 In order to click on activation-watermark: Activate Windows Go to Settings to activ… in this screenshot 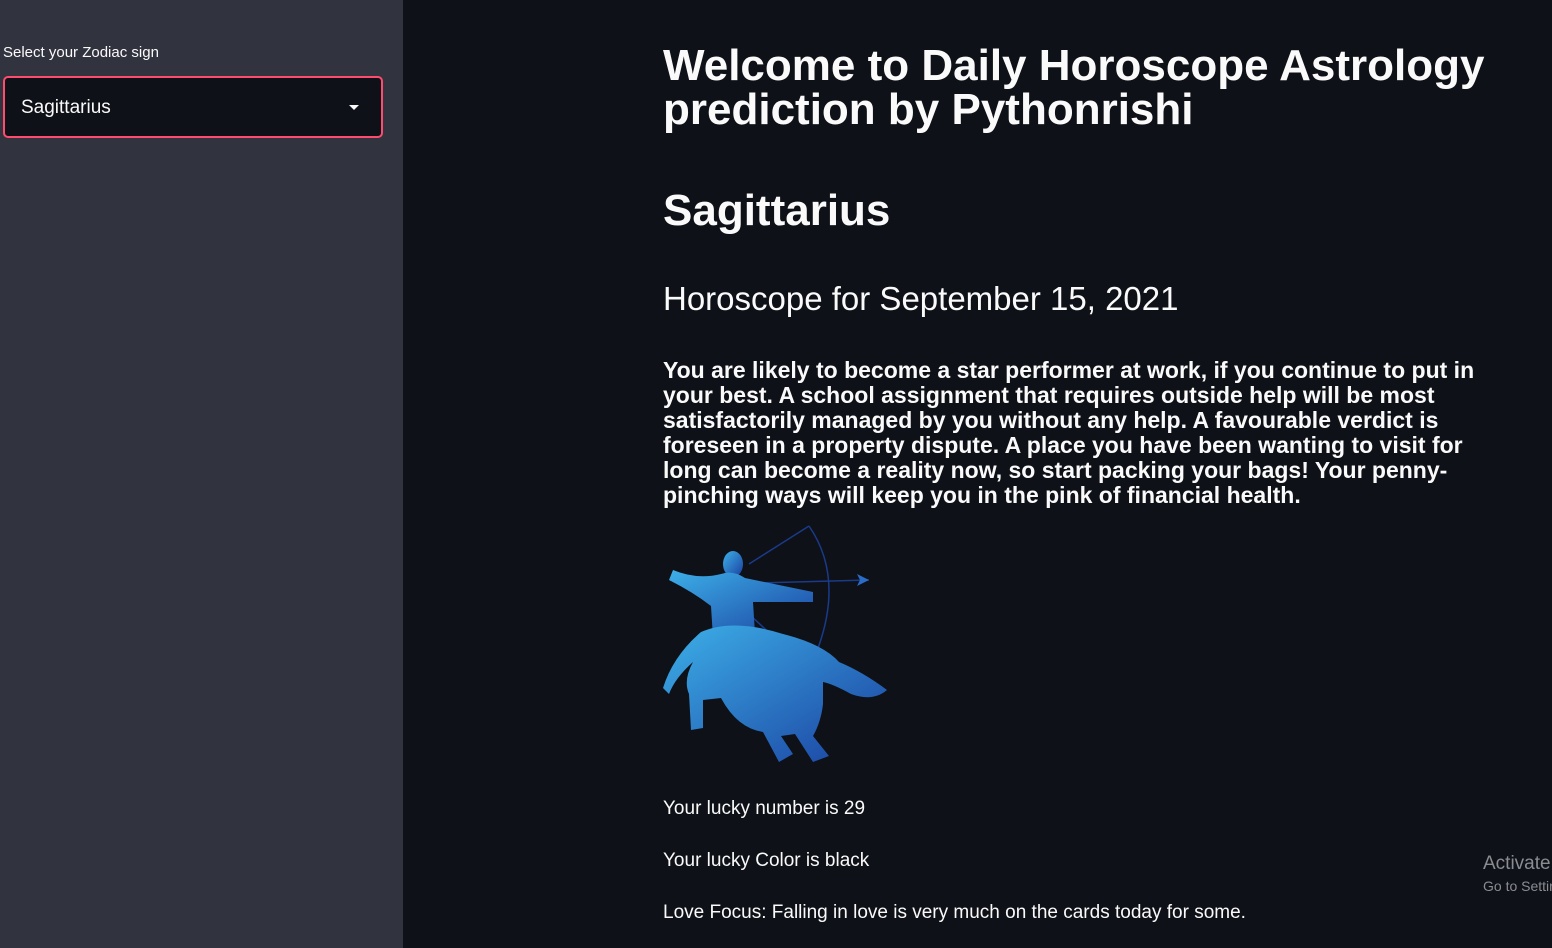, I will do `click(1517, 874)`.